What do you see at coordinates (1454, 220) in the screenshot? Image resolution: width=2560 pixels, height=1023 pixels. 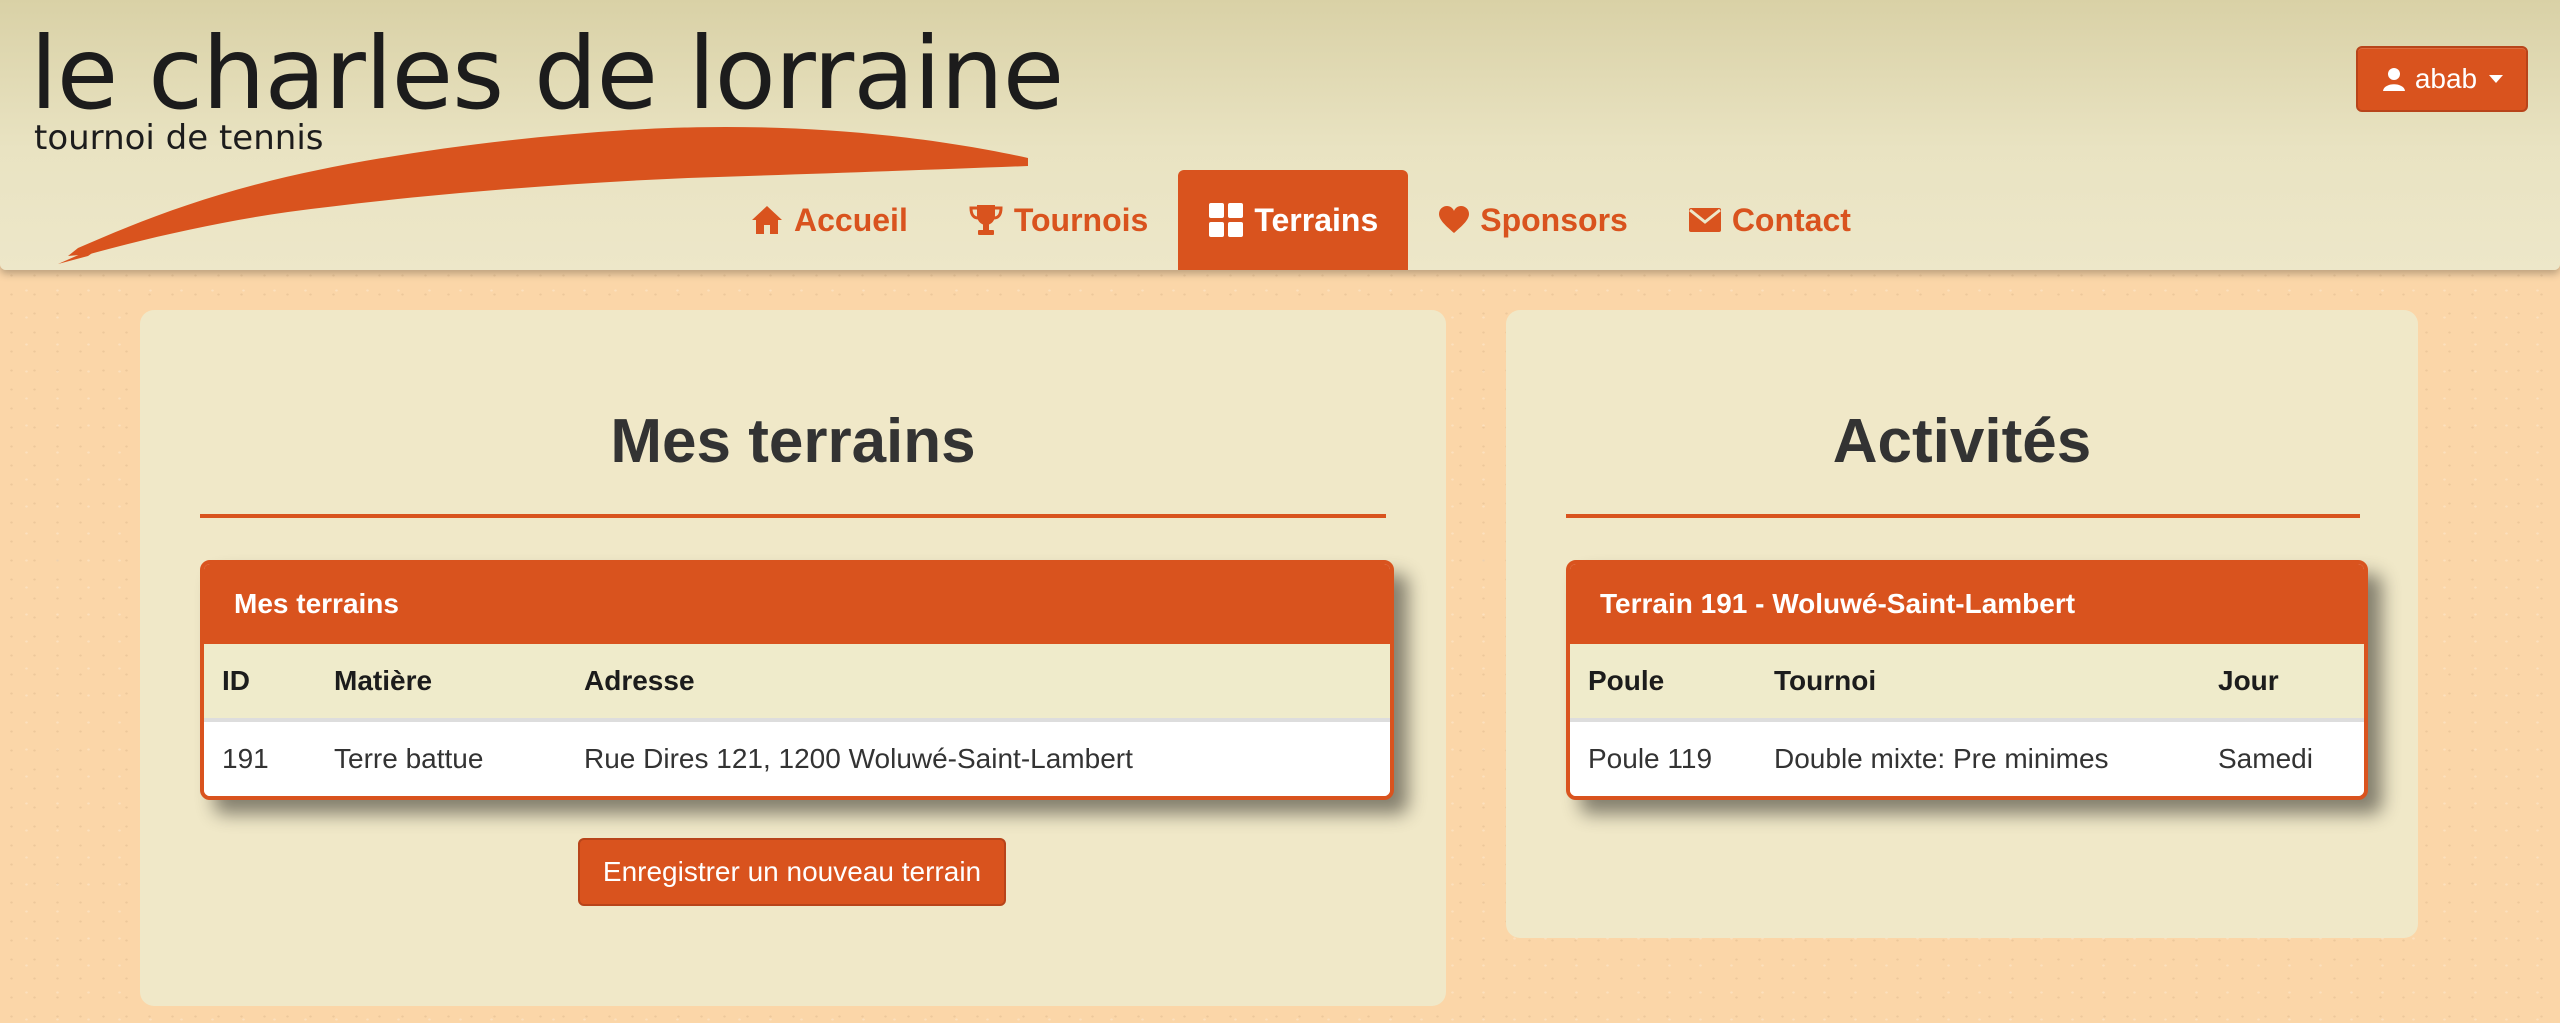 I see `heart-icon` at bounding box center [1454, 220].